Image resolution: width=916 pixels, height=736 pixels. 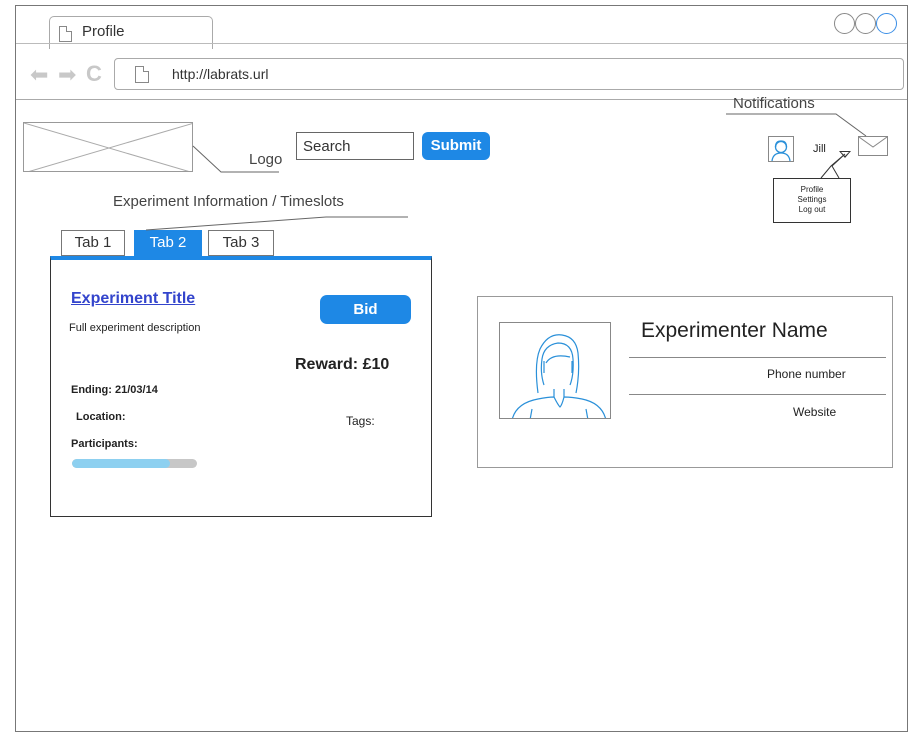 I want to click on section-label-text: Experiment Information / Timeslots, so click(x=228, y=201).